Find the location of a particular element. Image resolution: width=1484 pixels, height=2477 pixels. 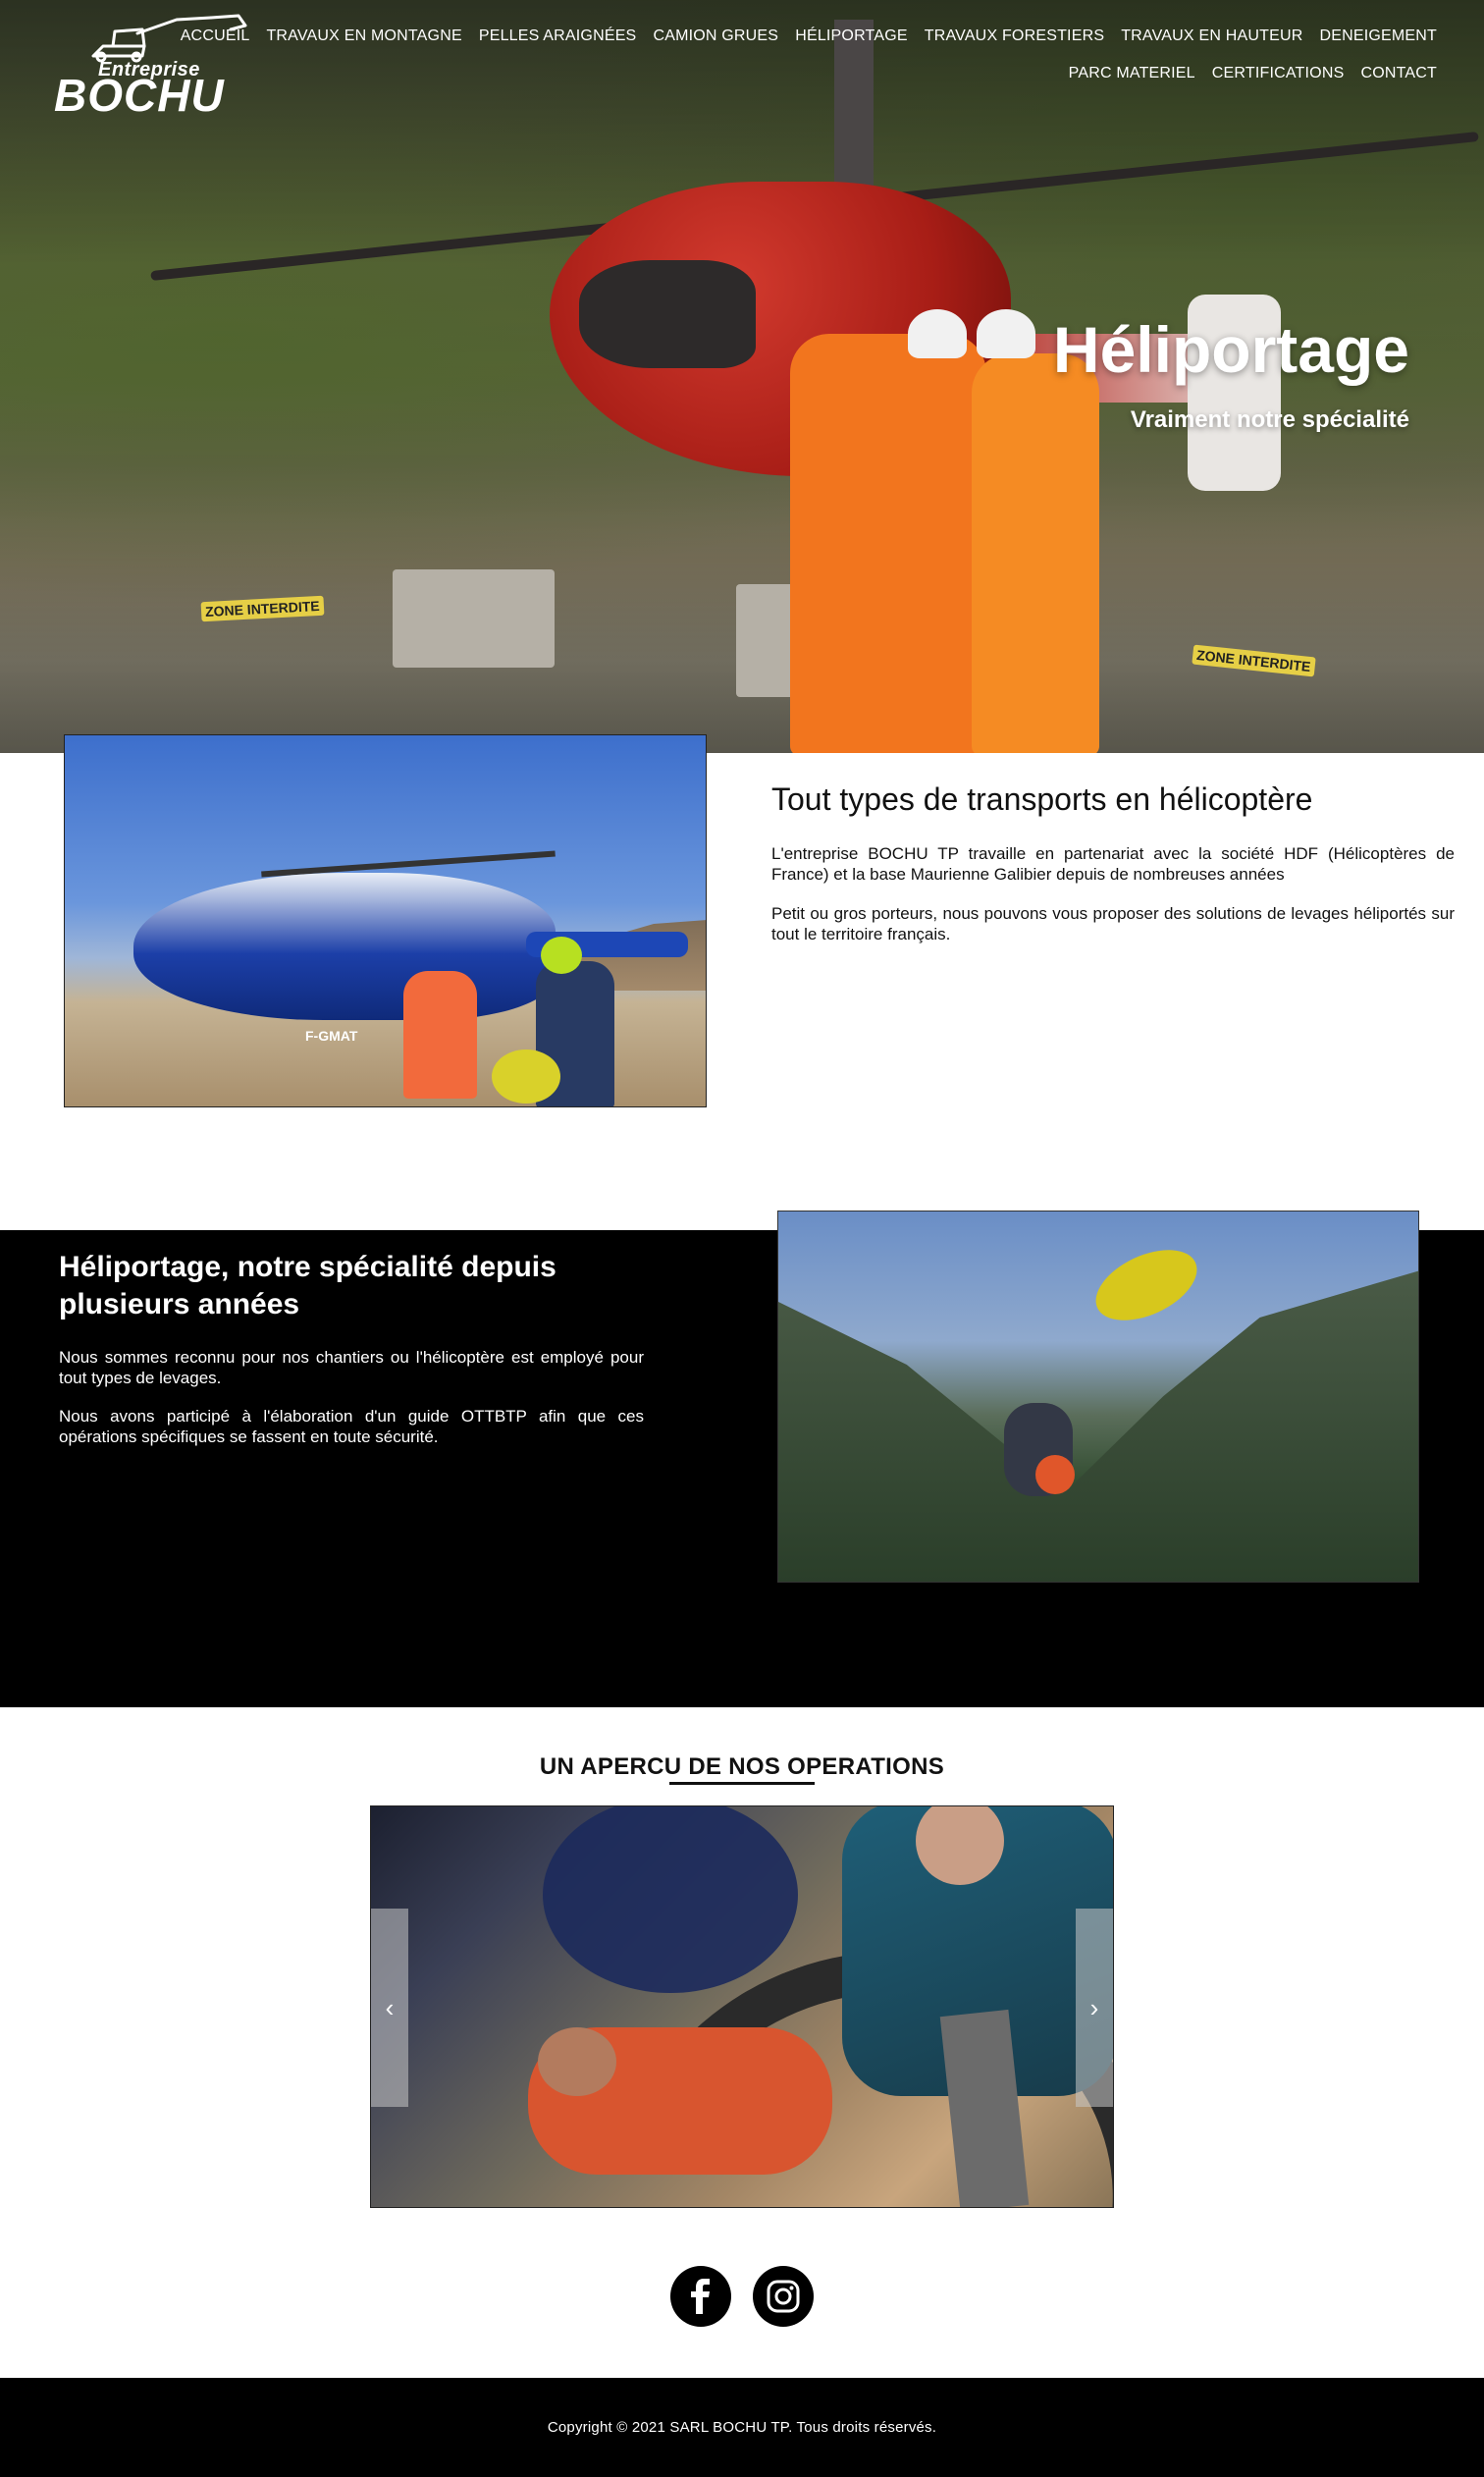

title-underline is located at coordinates (742, 1783).